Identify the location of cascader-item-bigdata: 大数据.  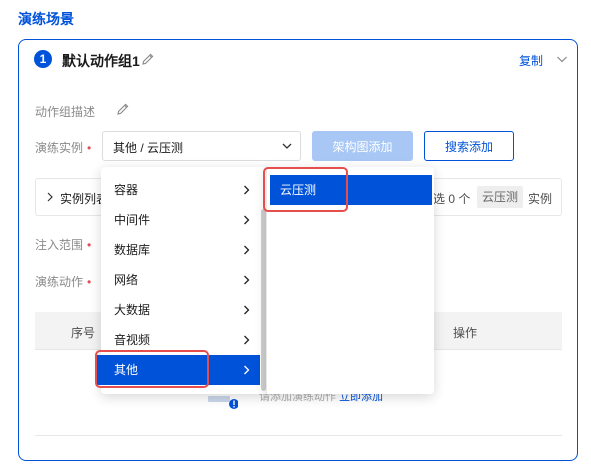
(180, 310).